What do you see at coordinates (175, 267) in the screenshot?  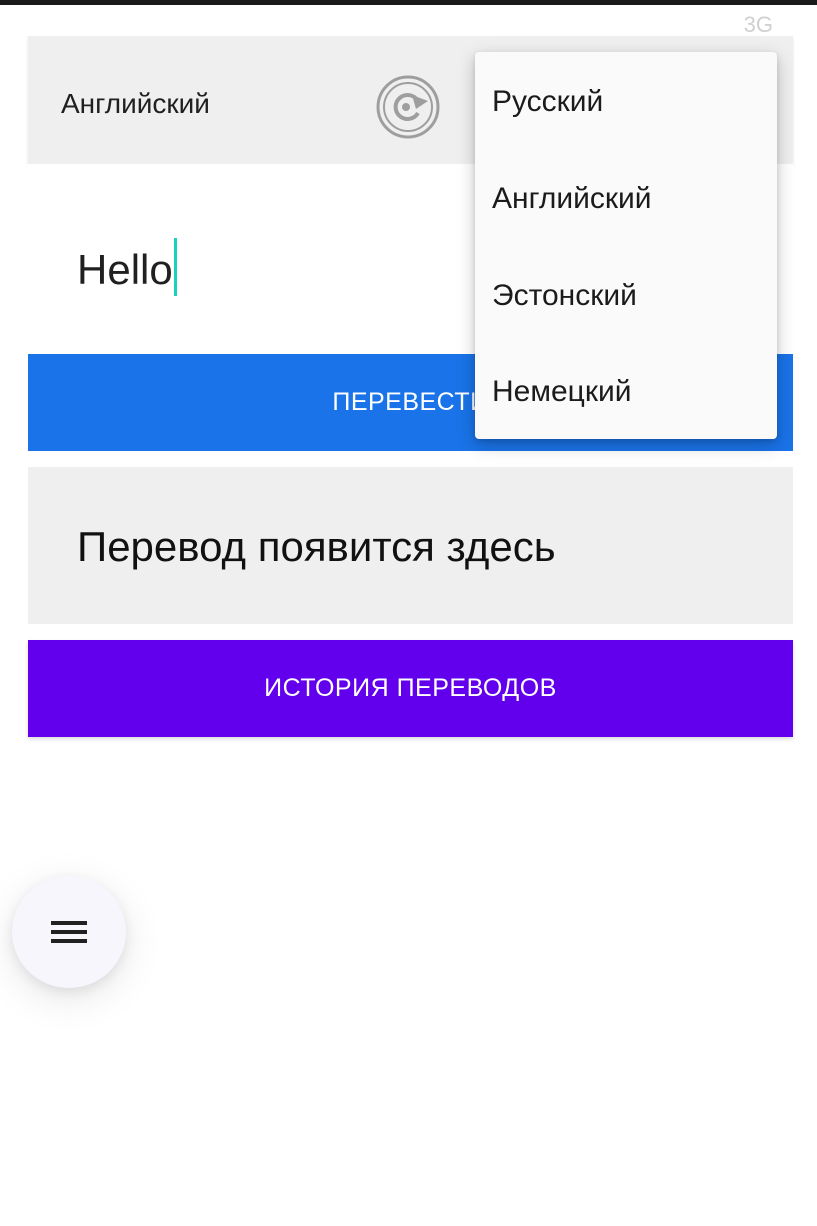 I see `text-caret` at bounding box center [175, 267].